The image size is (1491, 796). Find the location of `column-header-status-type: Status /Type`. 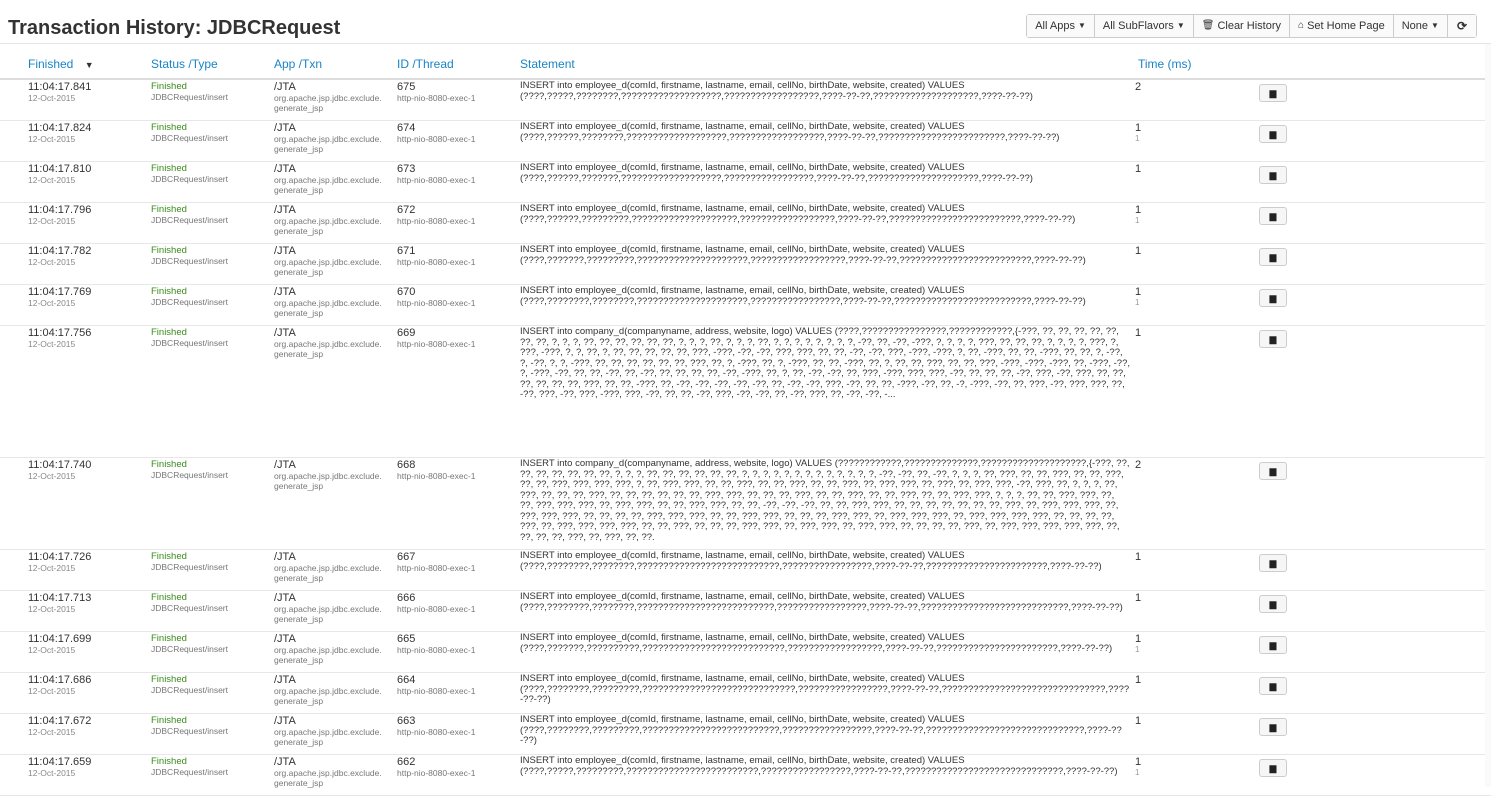

column-header-status-type: Status /Type is located at coordinates (184, 64).